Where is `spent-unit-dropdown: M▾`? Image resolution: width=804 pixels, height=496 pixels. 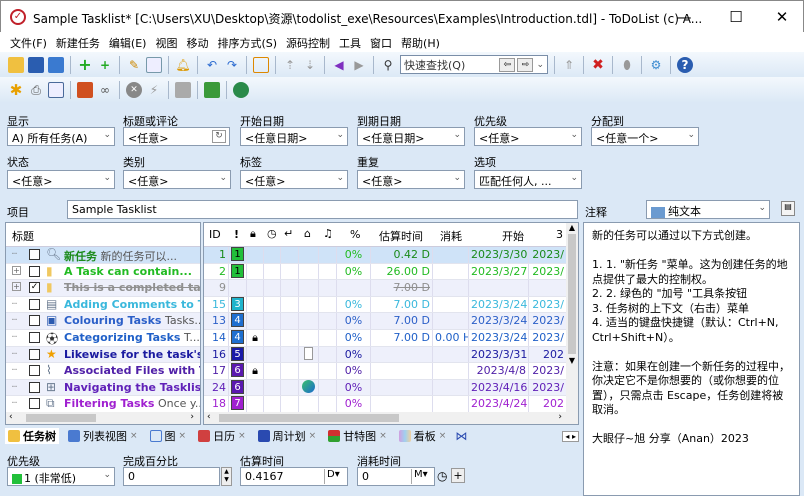
spent-unit-dropdown: M▾ is located at coordinates (422, 476).